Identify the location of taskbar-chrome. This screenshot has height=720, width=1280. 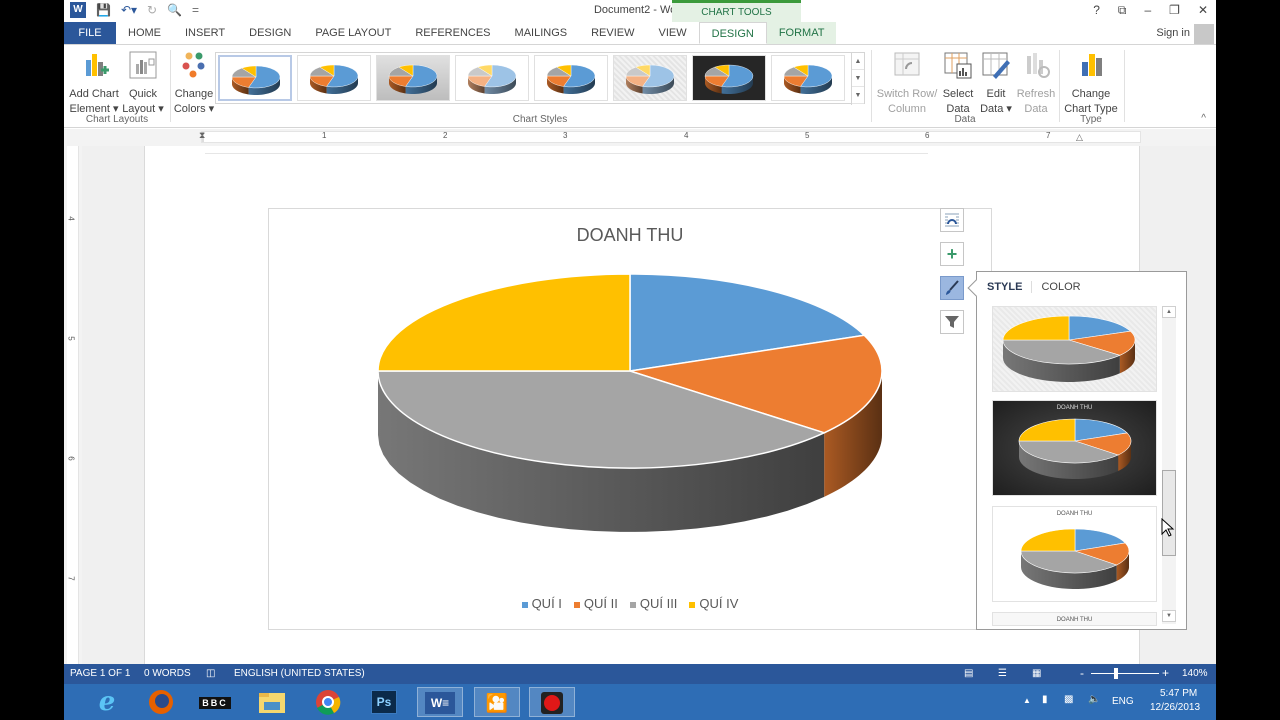
(328, 702).